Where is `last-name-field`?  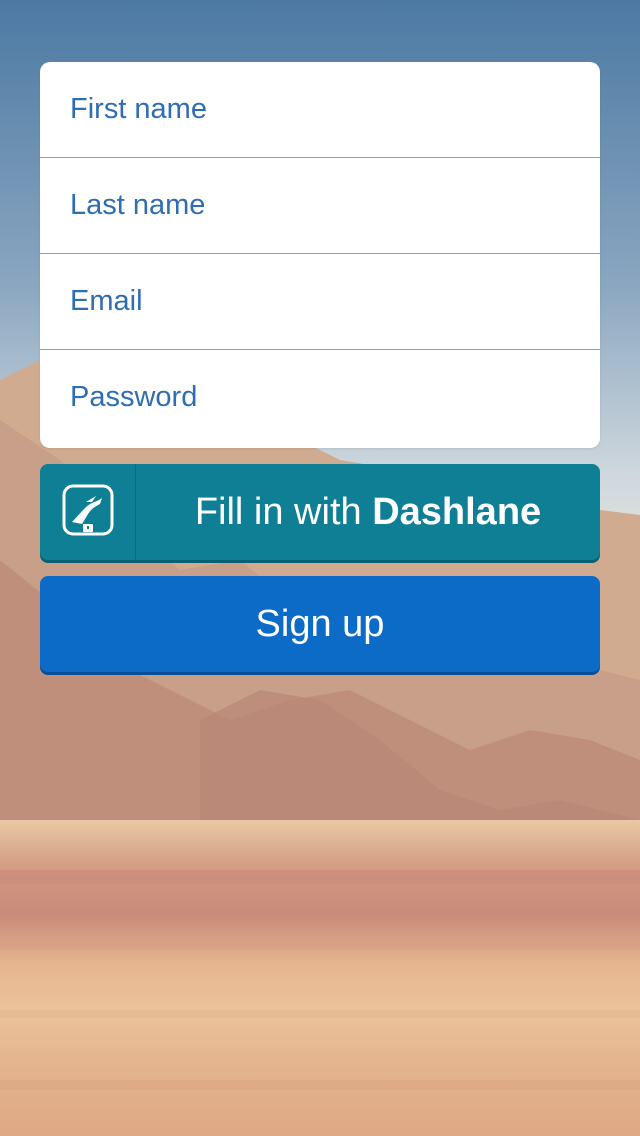
last-name-field is located at coordinates (320, 205).